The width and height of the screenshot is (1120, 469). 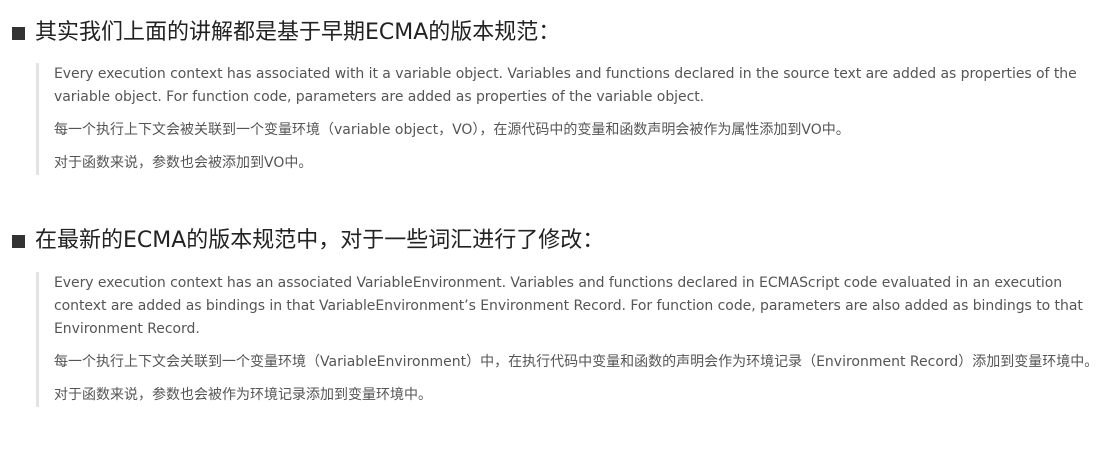 What do you see at coordinates (320, 240) in the screenshot?
I see `section-heading-text: 在最新的ECMA的版本规范中，对于一些词汇进行了修改：` at bounding box center [320, 240].